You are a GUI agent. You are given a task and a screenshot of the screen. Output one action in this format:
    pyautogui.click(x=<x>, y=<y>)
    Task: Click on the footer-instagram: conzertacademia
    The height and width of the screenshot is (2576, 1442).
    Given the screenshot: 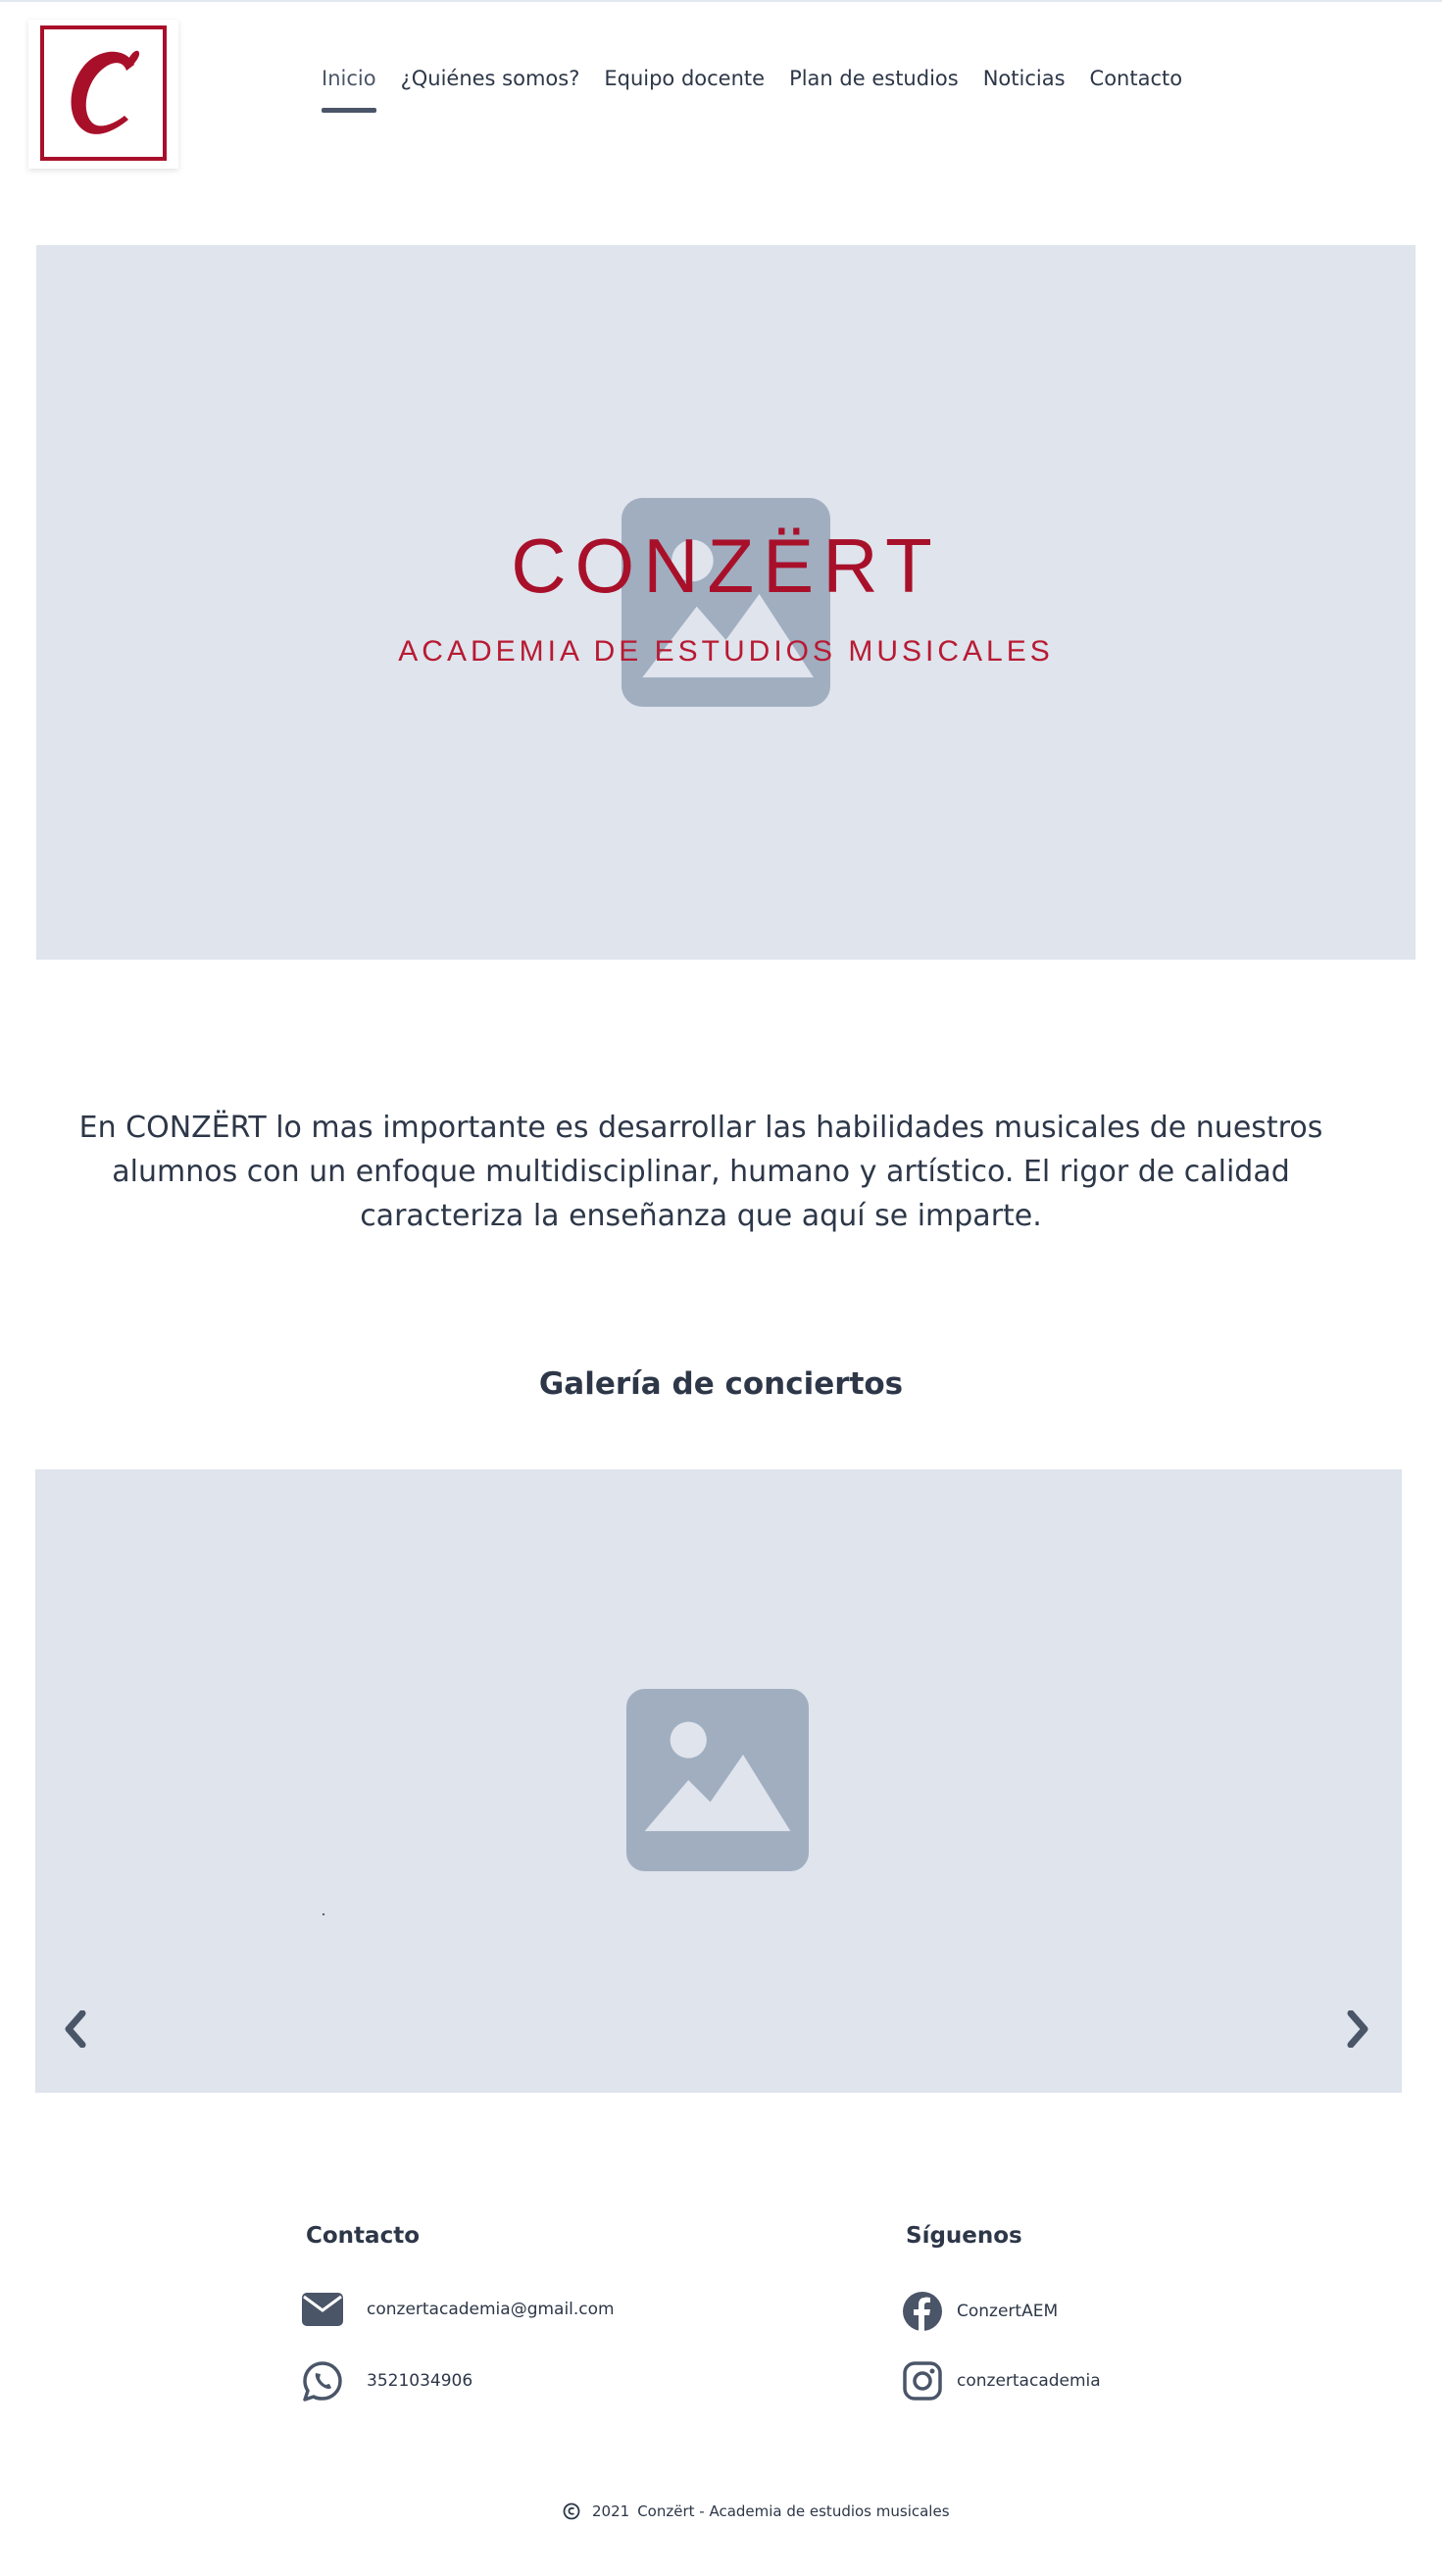 What is the action you would take?
    pyautogui.click(x=1001, y=2381)
    